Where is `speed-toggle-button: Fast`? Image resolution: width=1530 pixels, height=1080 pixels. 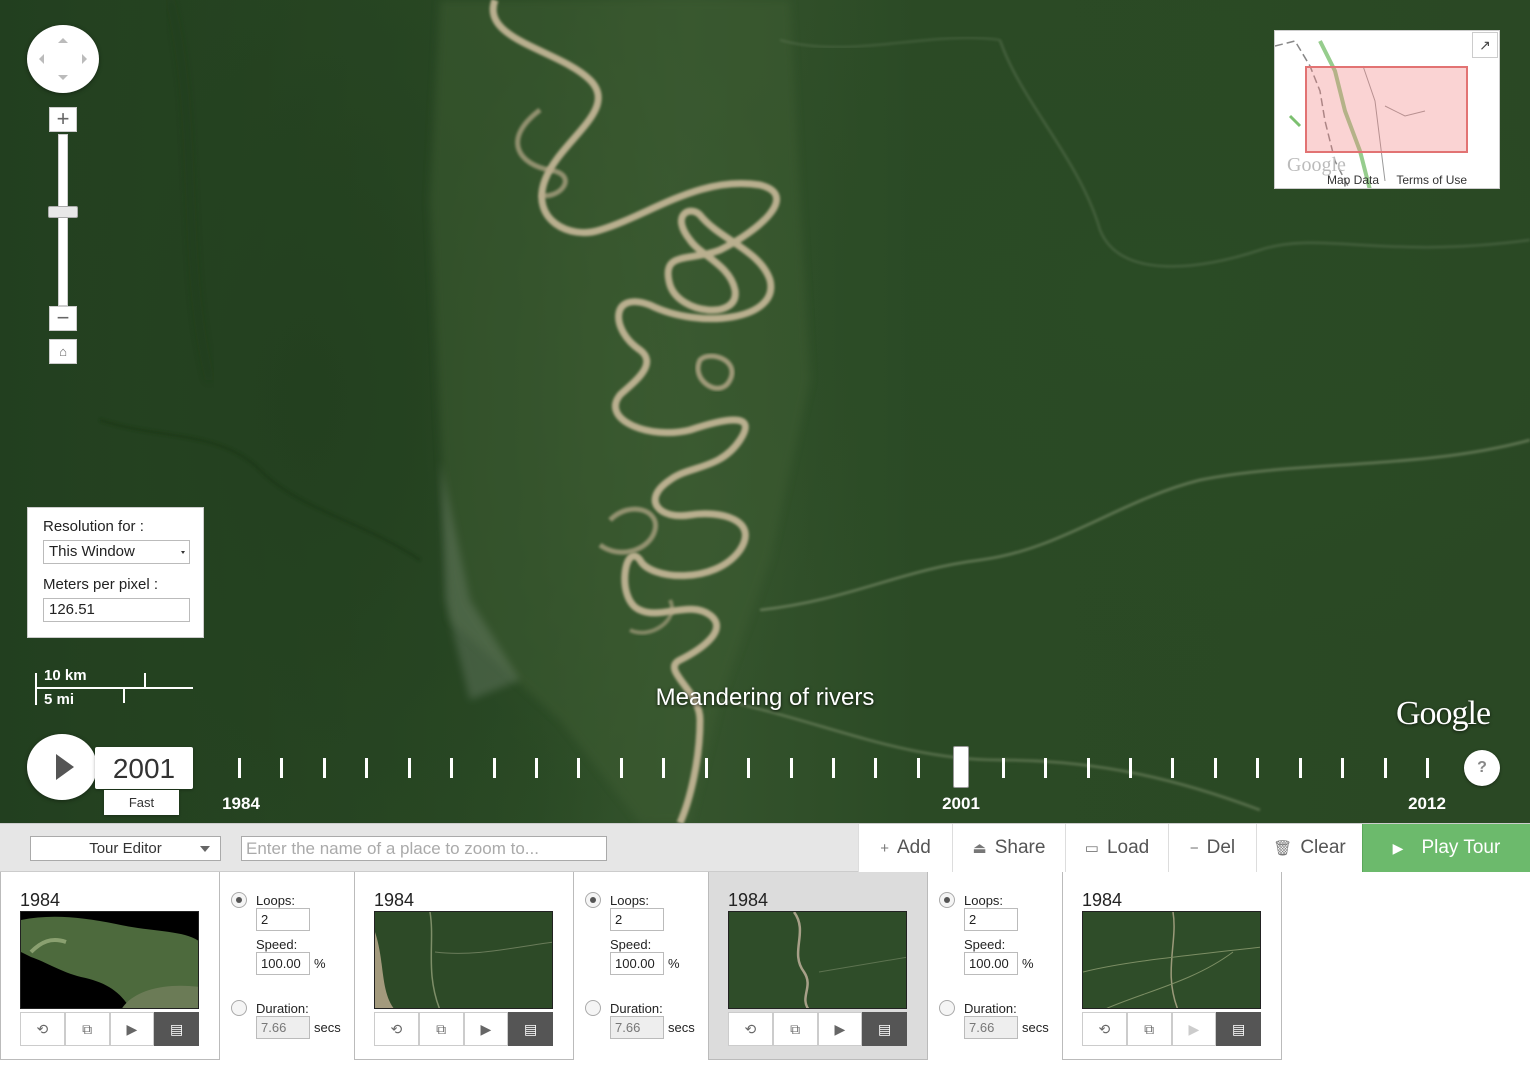 speed-toggle-button: Fast is located at coordinates (141, 802).